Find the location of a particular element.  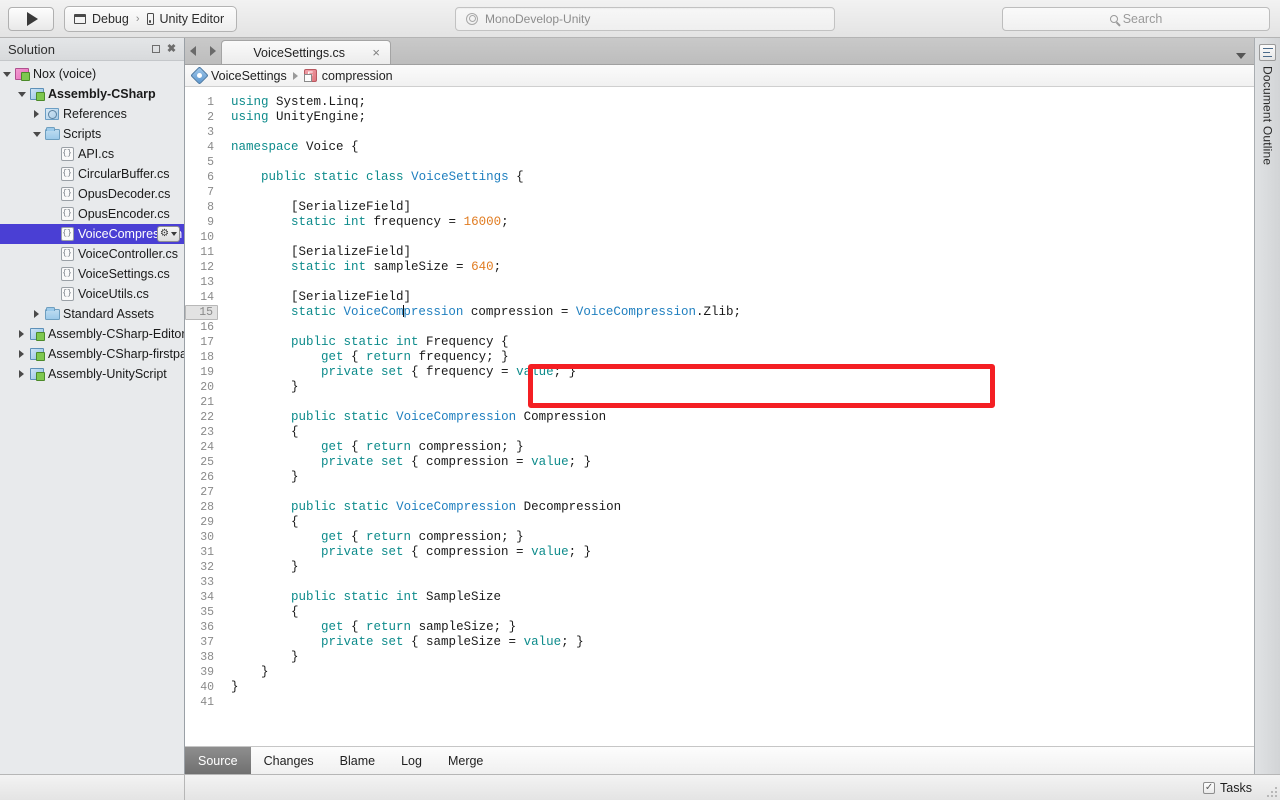

document-outline-pad: Document Outline is located at coordinates (1267, 406).